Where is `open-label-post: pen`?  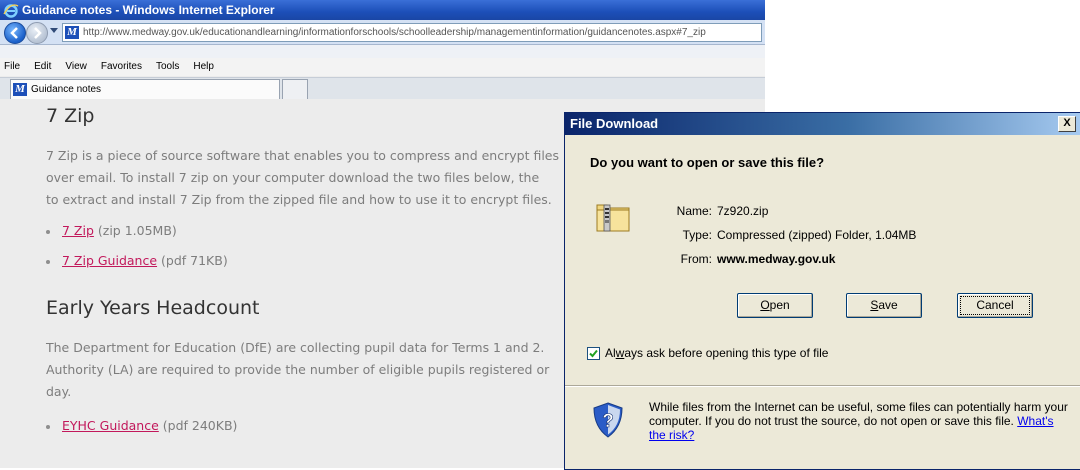
open-label-post: pen is located at coordinates (779, 305).